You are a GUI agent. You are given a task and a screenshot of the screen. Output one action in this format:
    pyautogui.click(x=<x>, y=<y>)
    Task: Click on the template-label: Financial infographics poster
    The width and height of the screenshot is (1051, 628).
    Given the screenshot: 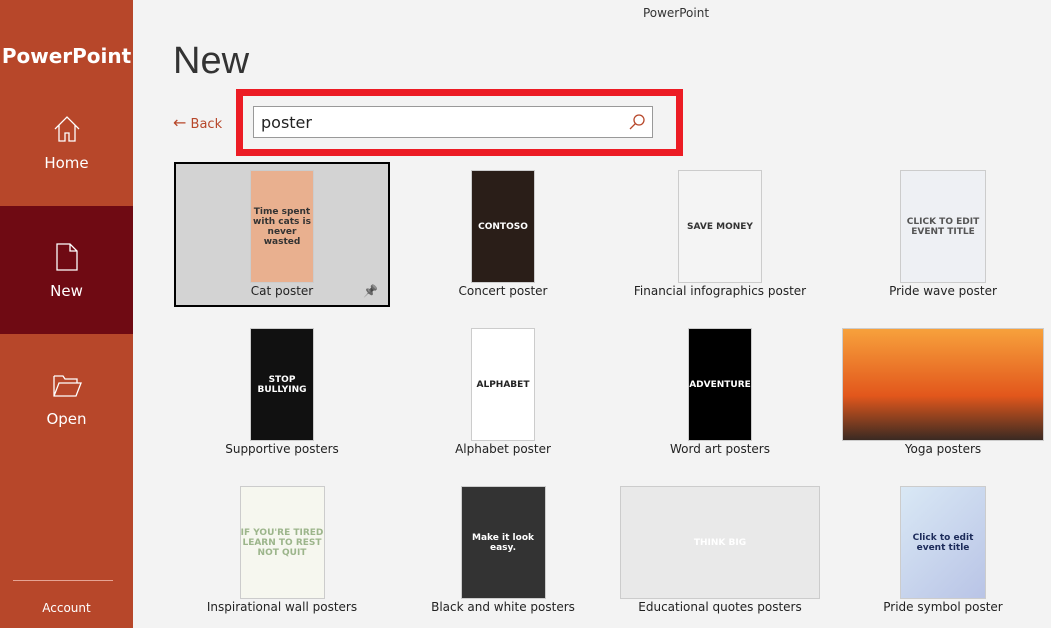 What is the action you would take?
    pyautogui.click(x=720, y=291)
    